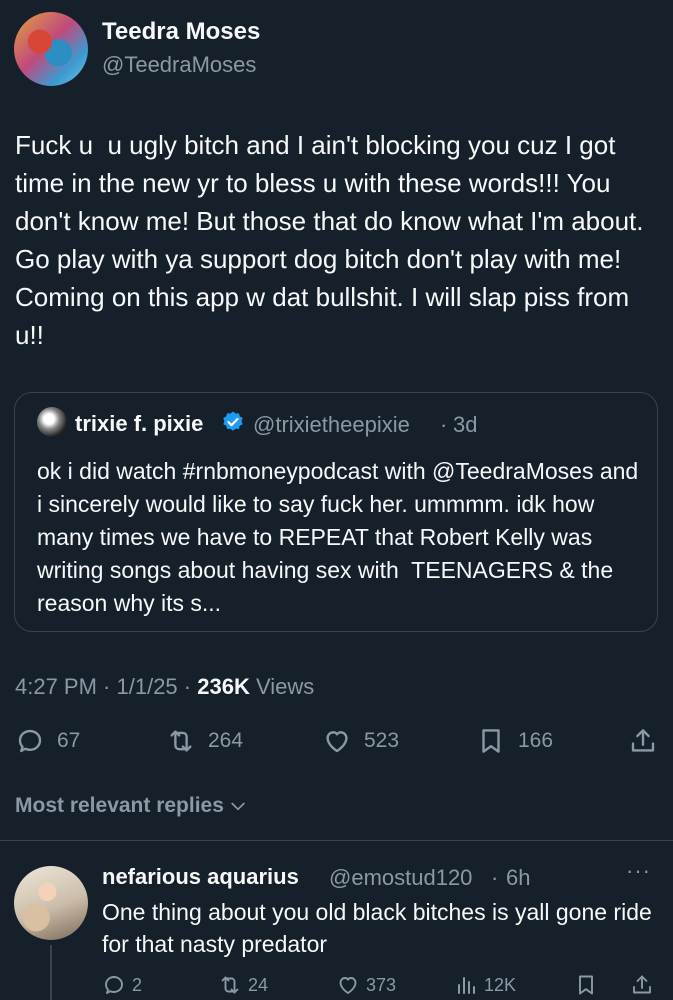 This screenshot has height=1000, width=673. I want to click on quoted-author-avatar, so click(52, 422).